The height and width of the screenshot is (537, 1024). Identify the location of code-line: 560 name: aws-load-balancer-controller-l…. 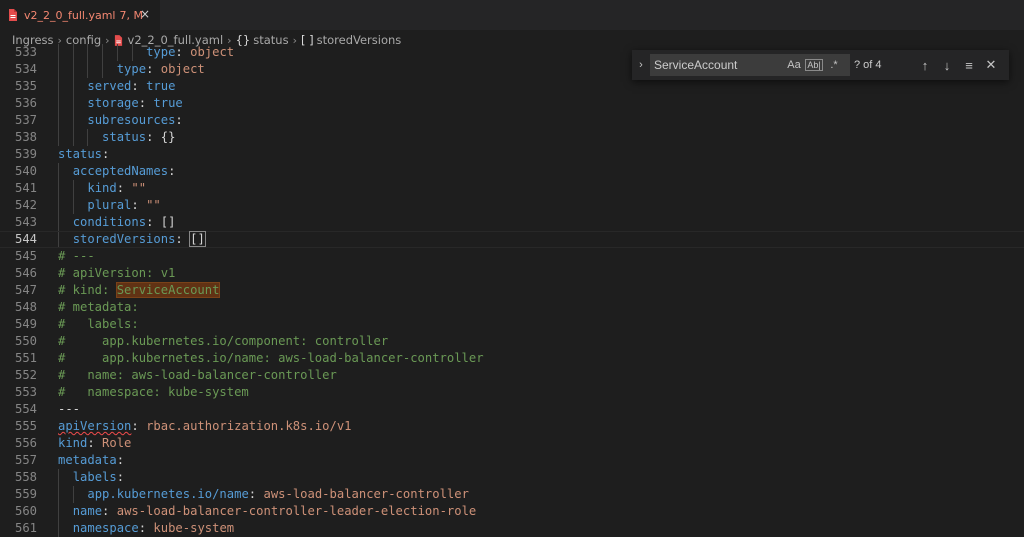
(512, 511).